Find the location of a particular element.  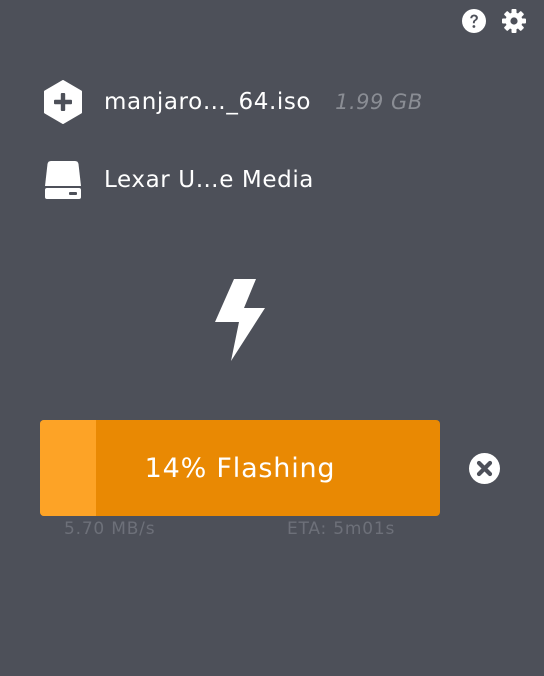

help-icon is located at coordinates (474, 21).